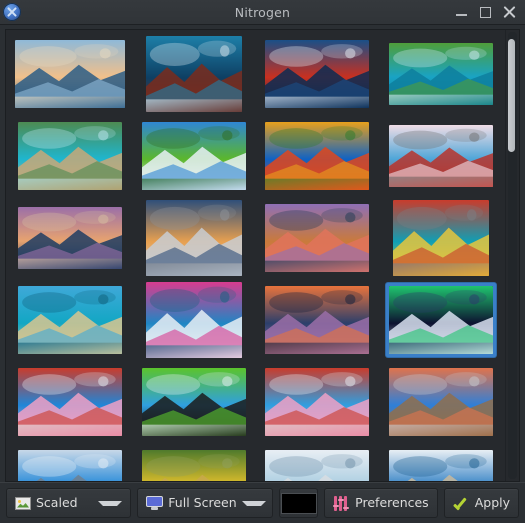  Describe the element at coordinates (512, 255) in the screenshot. I see `vertical-scrollbar` at that location.